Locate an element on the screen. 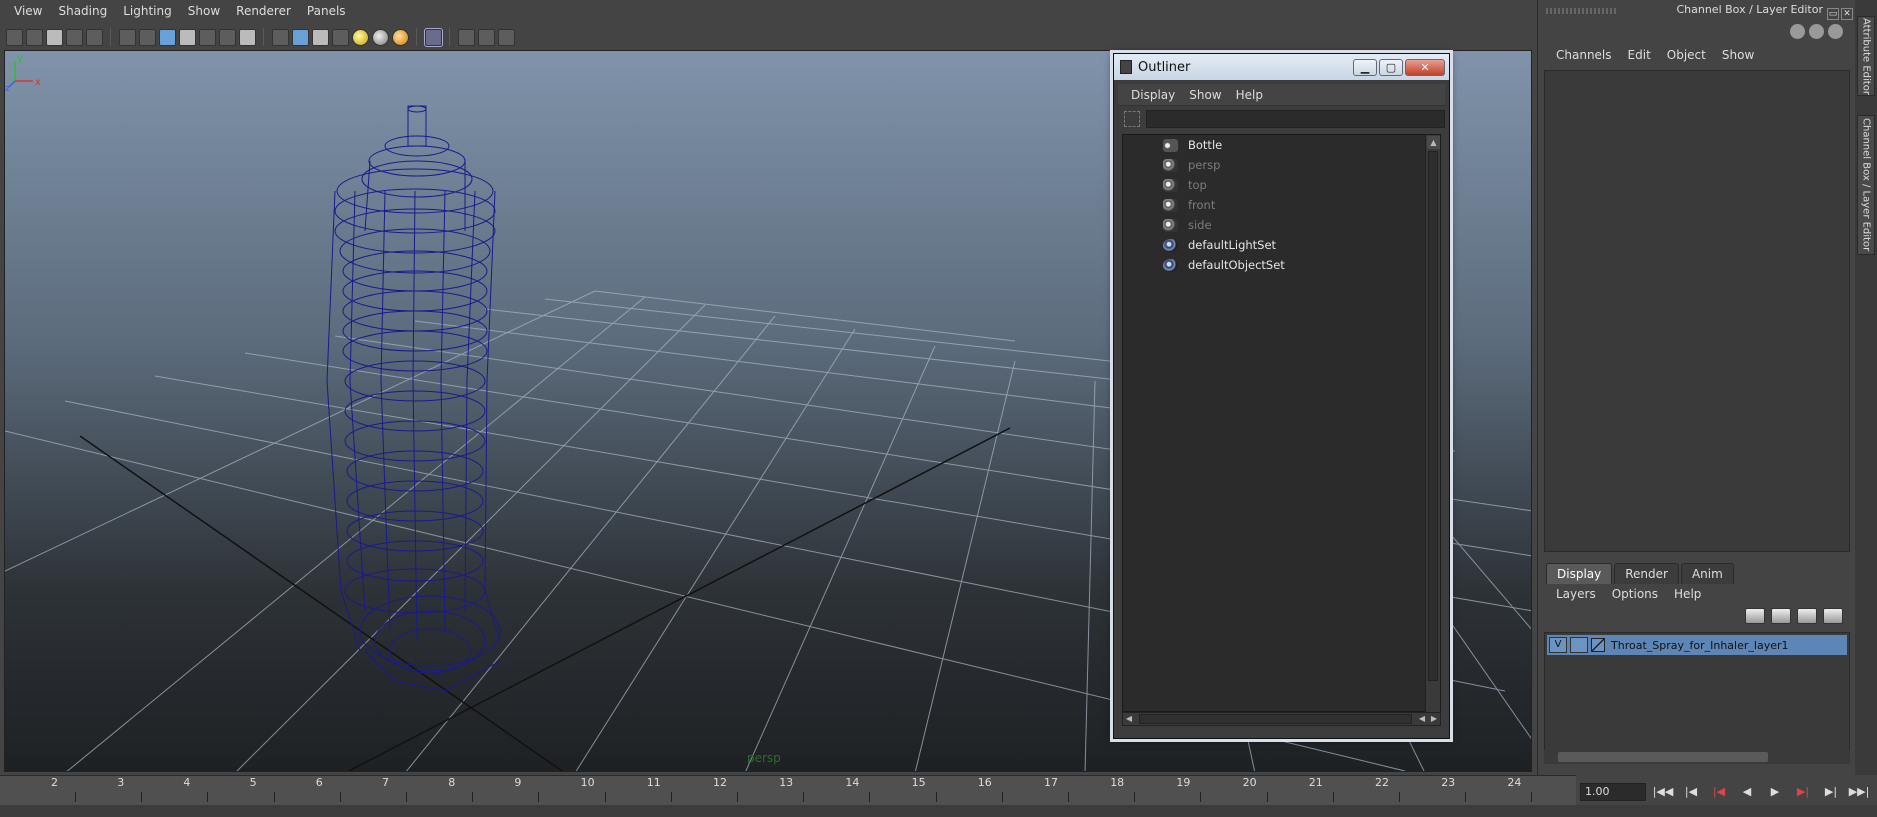 This screenshot has height=817, width=1877. play-forwards-icon: ▶ is located at coordinates (1775, 792).